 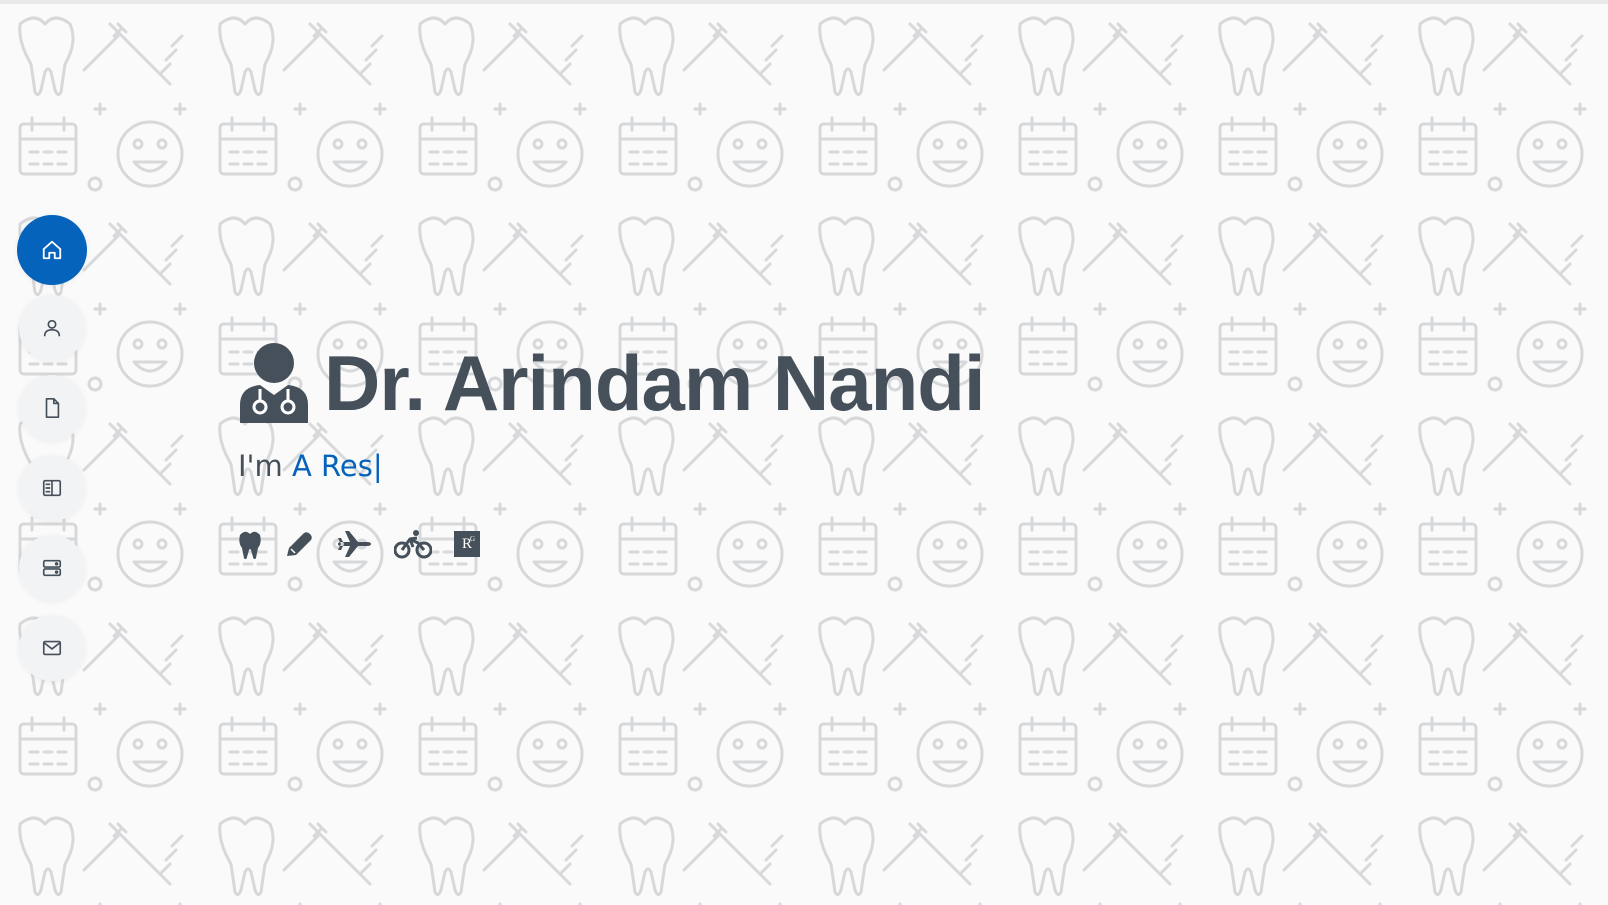 I want to click on bicycle-link, so click(x=413, y=544).